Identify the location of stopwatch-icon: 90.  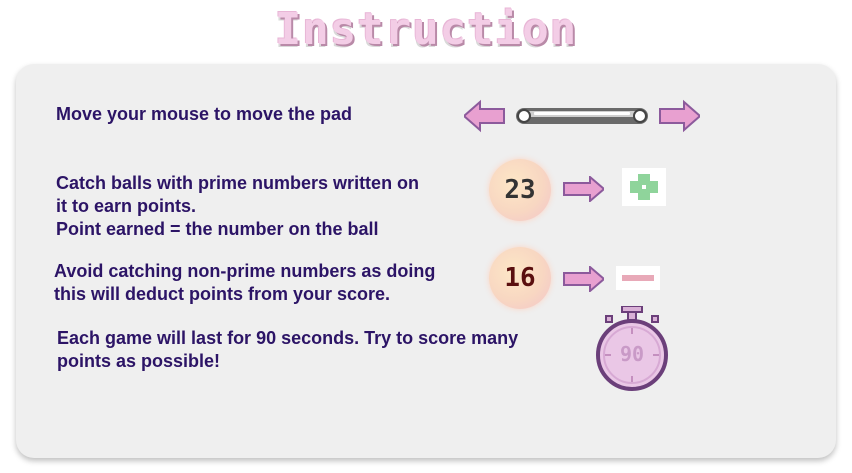
(632, 349).